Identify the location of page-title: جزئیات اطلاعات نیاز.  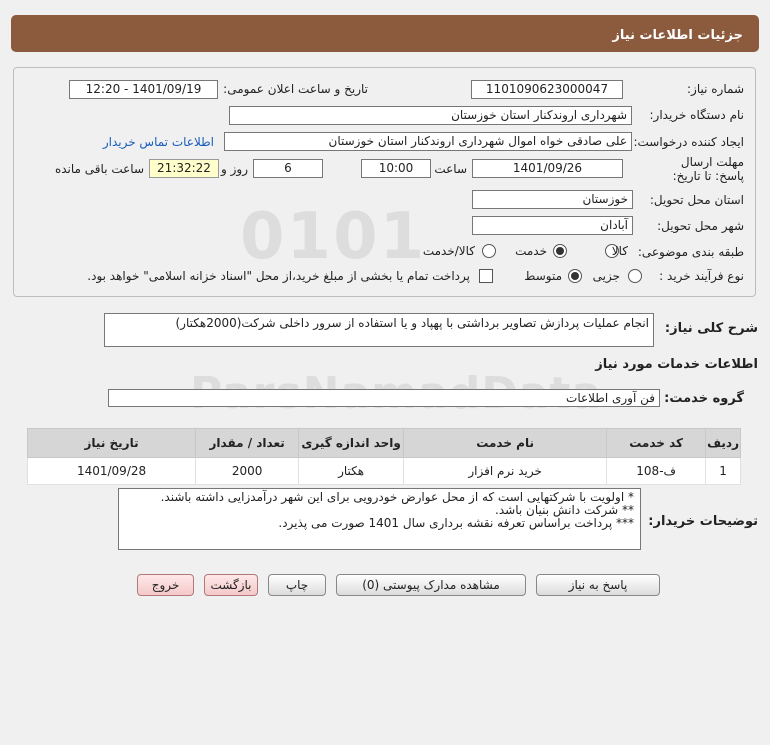
(677, 35).